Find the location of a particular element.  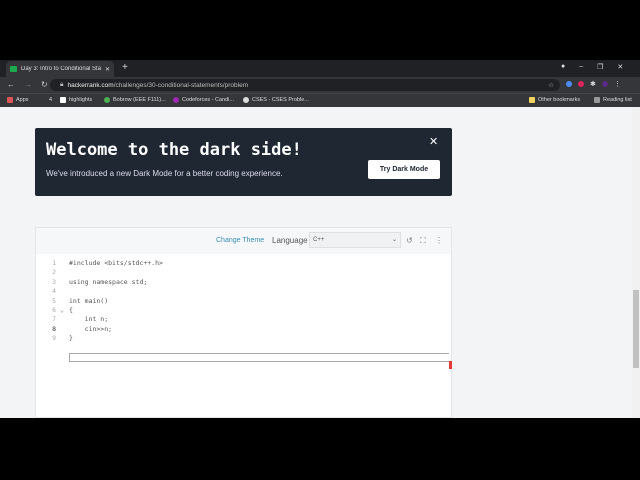

extensions: ✱ ⋮ is located at coordinates (593, 84).